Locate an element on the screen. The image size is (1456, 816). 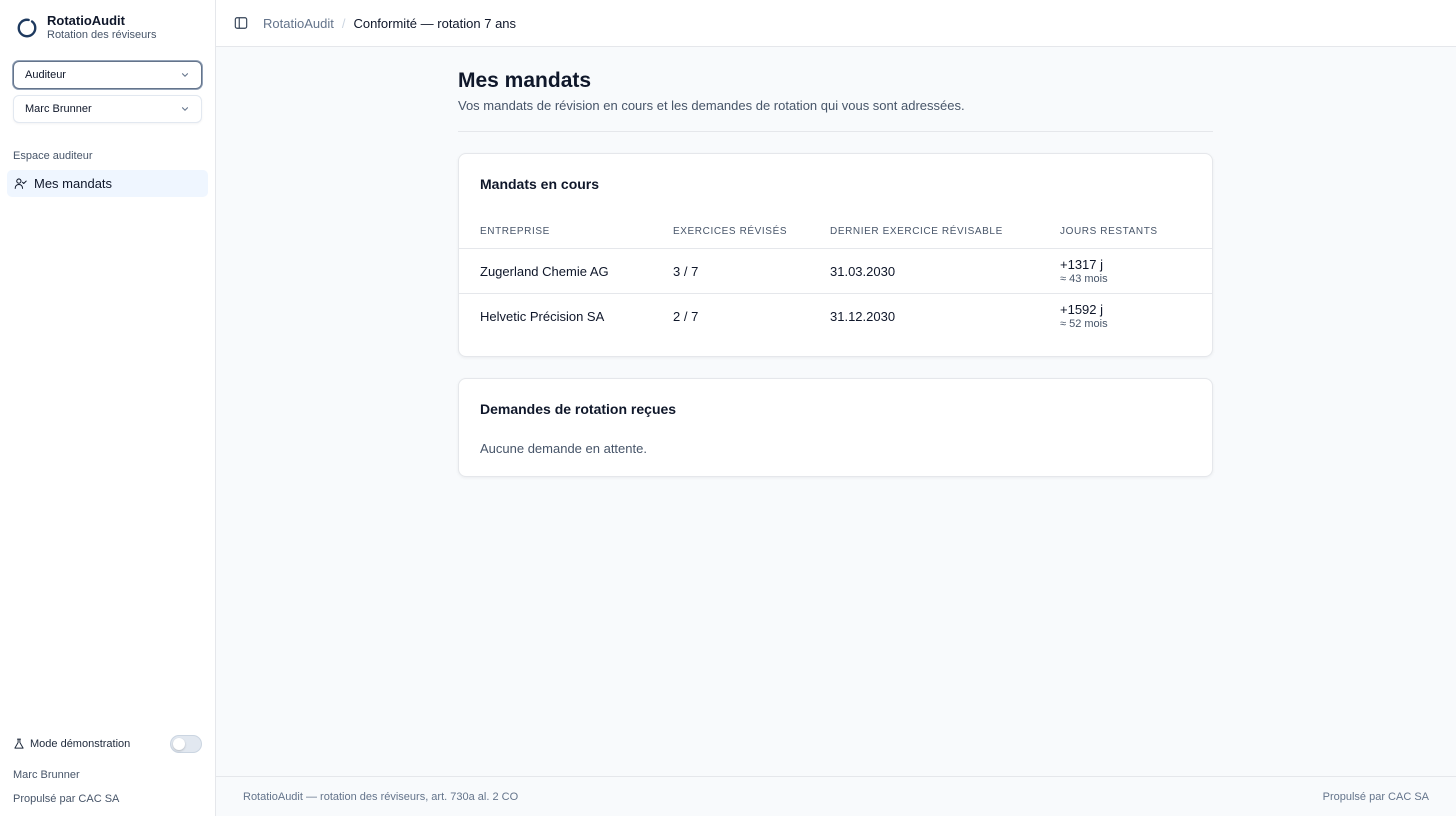
demo-mode-label: Mode démonstration is located at coordinates (80, 744).